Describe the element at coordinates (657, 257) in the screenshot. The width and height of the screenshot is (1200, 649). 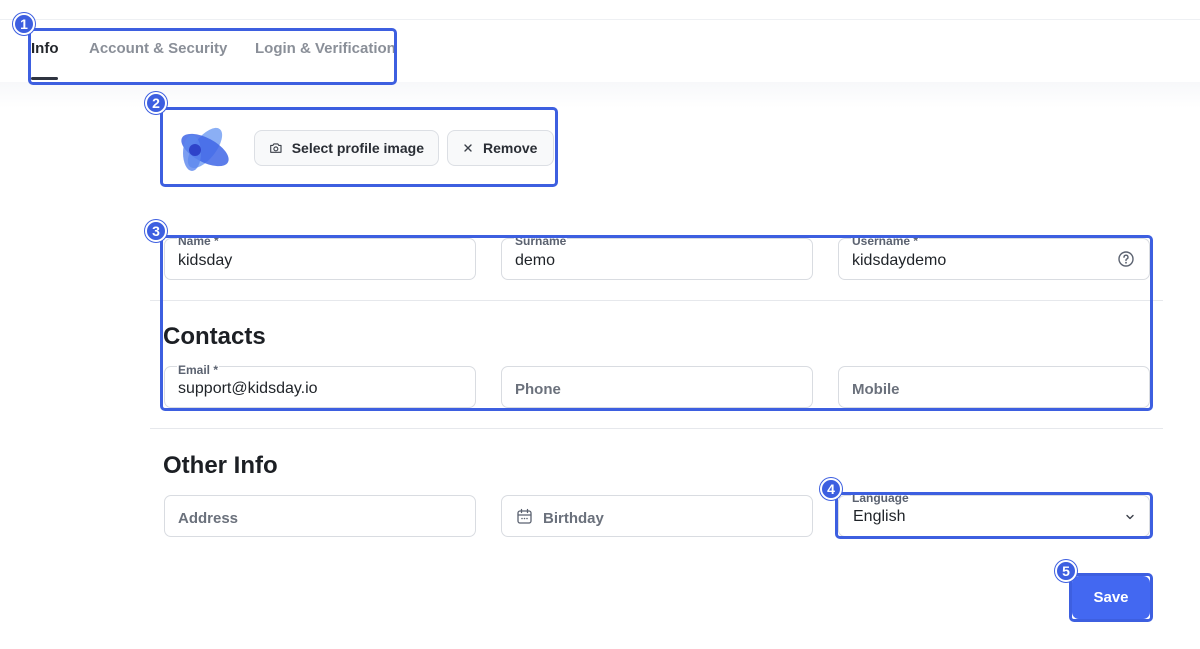
I see `surname-field: Surname demo` at that location.